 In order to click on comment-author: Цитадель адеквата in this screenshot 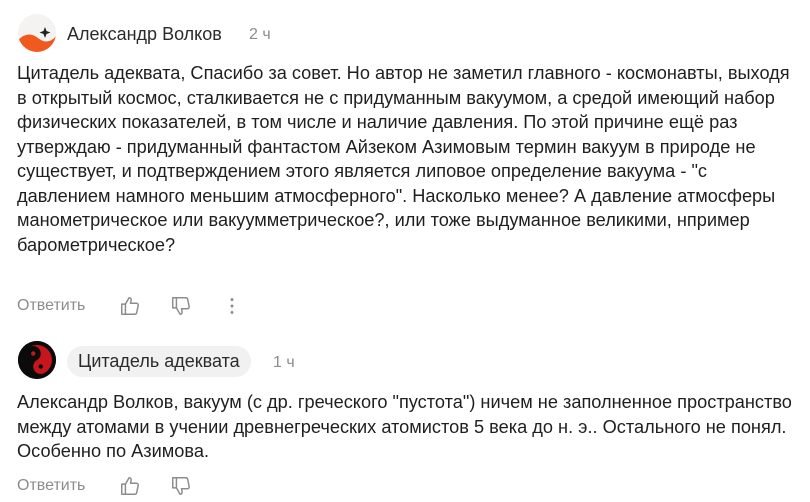, I will do `click(159, 361)`.